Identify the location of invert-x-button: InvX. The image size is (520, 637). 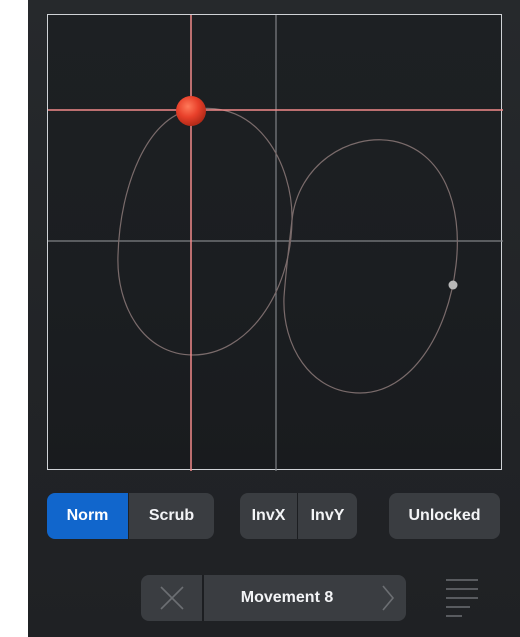
(268, 516).